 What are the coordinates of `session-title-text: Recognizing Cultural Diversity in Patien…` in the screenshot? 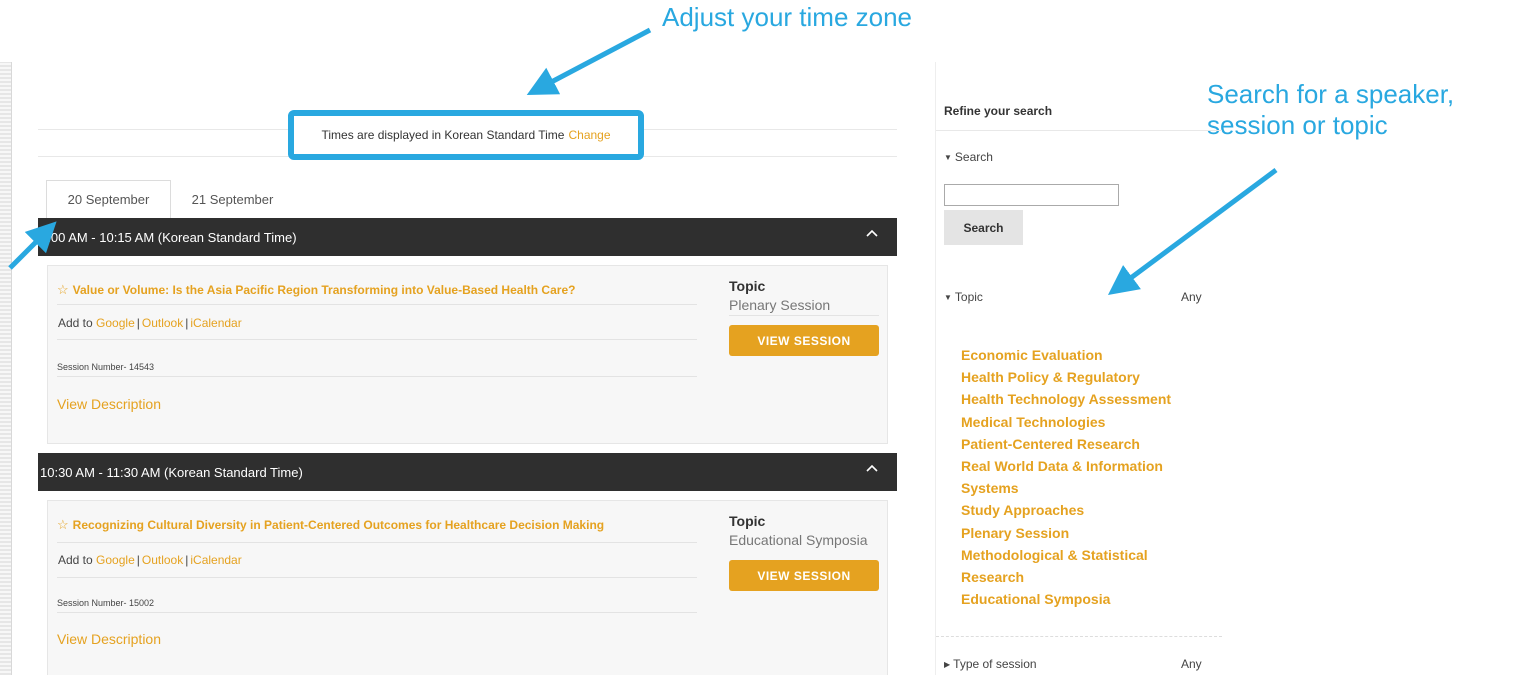 It's located at (338, 525).